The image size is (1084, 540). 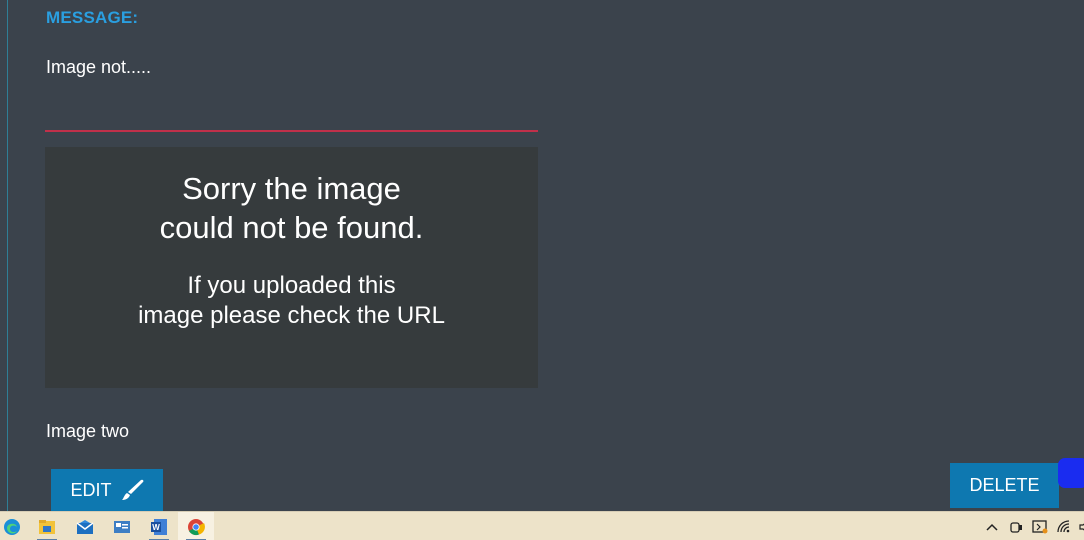 I want to click on mail-icon, so click(x=85, y=526).